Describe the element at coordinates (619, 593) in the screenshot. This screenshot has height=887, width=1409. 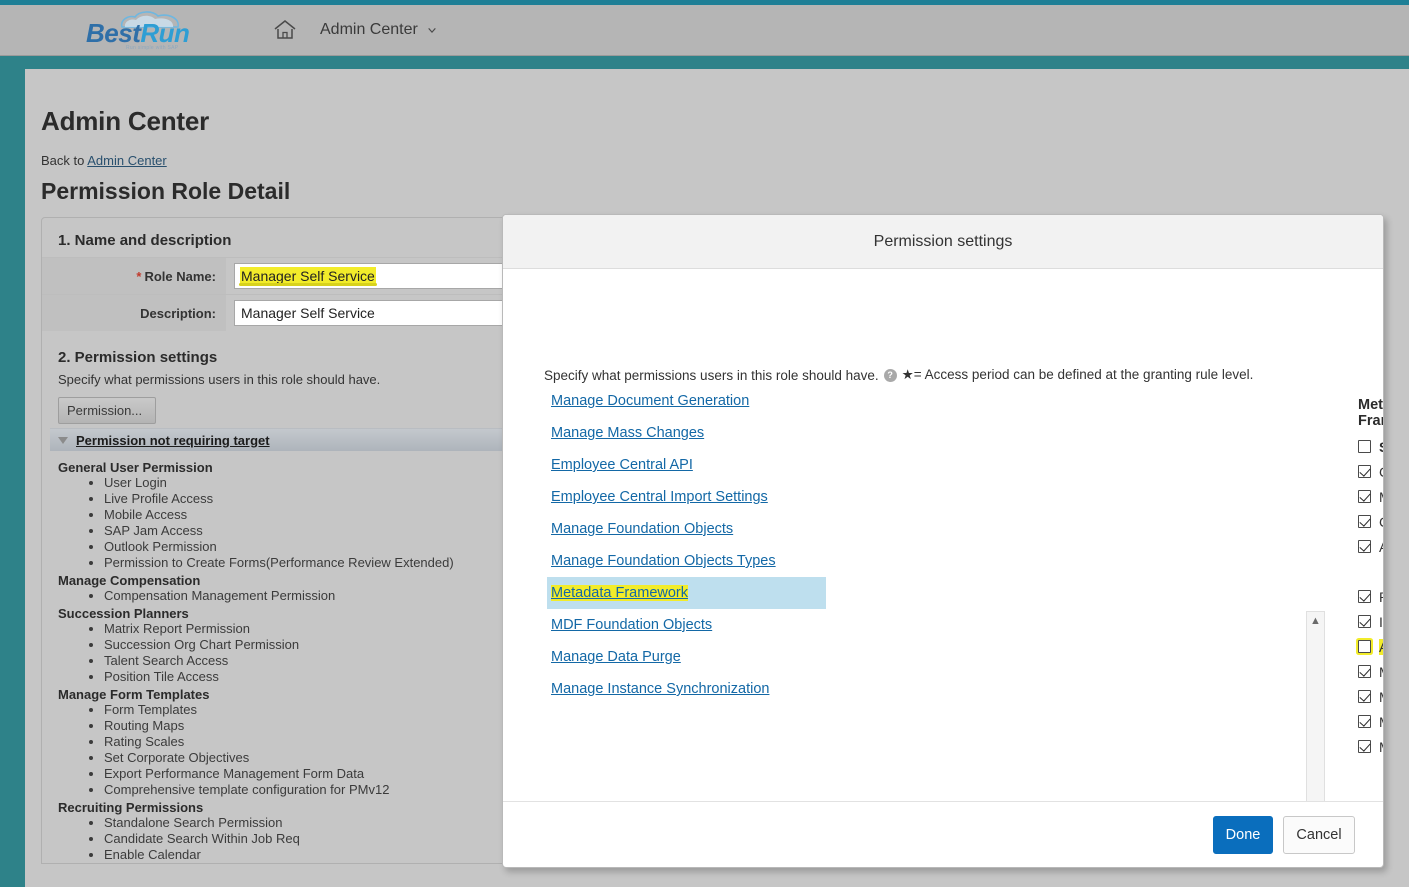
I see `category-link: Metadata Framework` at that location.